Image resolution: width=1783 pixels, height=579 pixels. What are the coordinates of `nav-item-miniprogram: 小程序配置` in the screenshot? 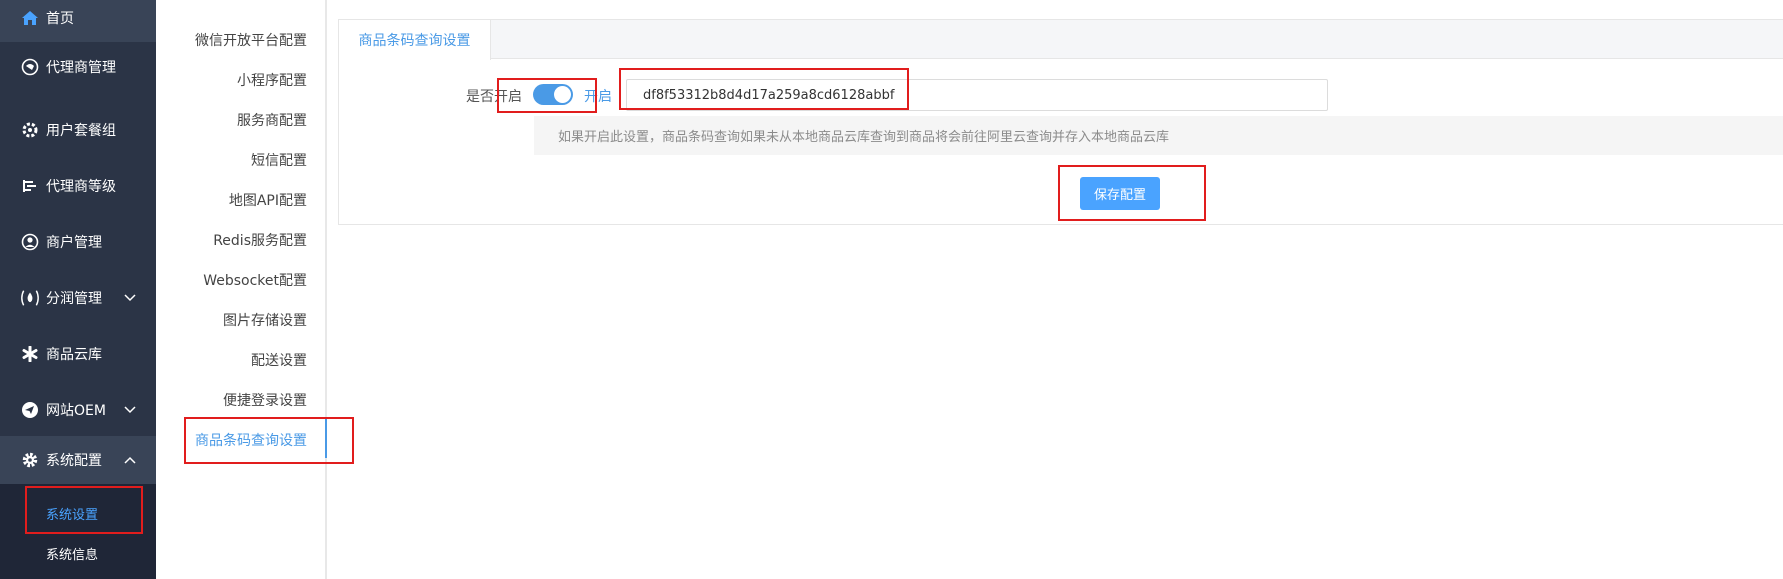 It's located at (272, 80).